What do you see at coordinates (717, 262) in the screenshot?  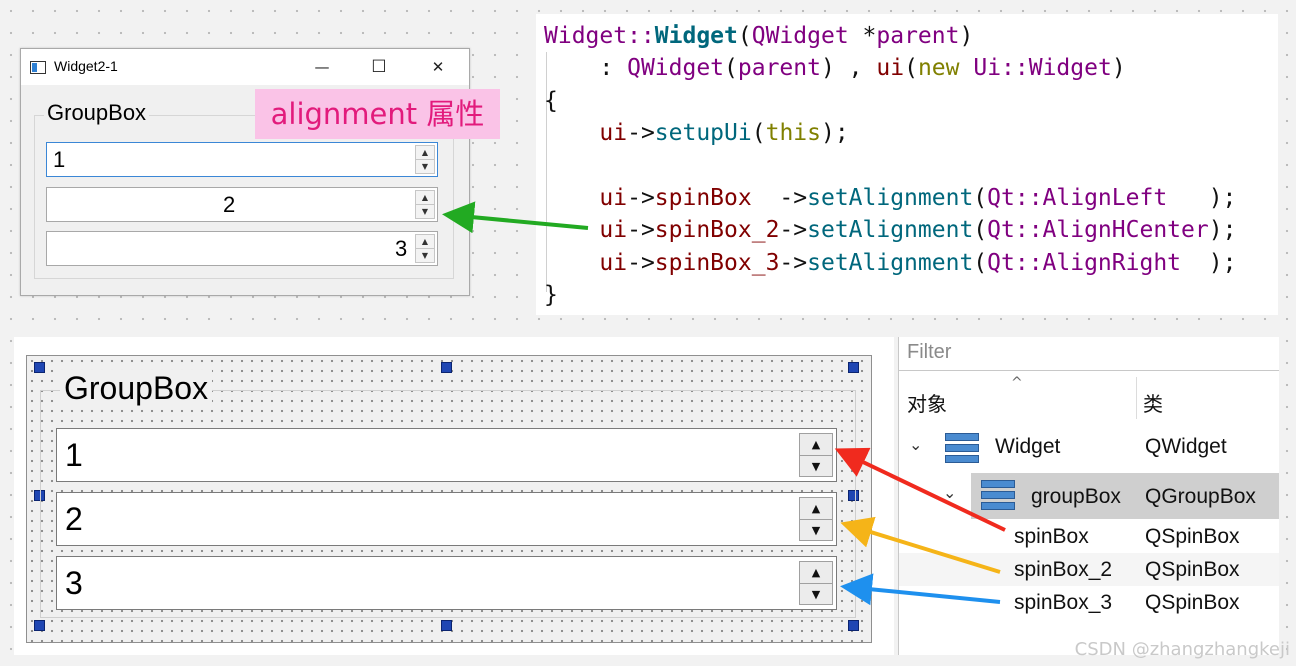 I see `code-token: spinBox_3` at bounding box center [717, 262].